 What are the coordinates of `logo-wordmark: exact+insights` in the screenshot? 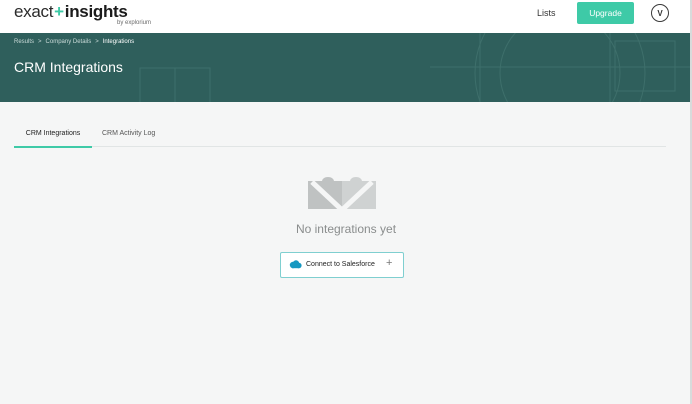 It's located at (71, 12).